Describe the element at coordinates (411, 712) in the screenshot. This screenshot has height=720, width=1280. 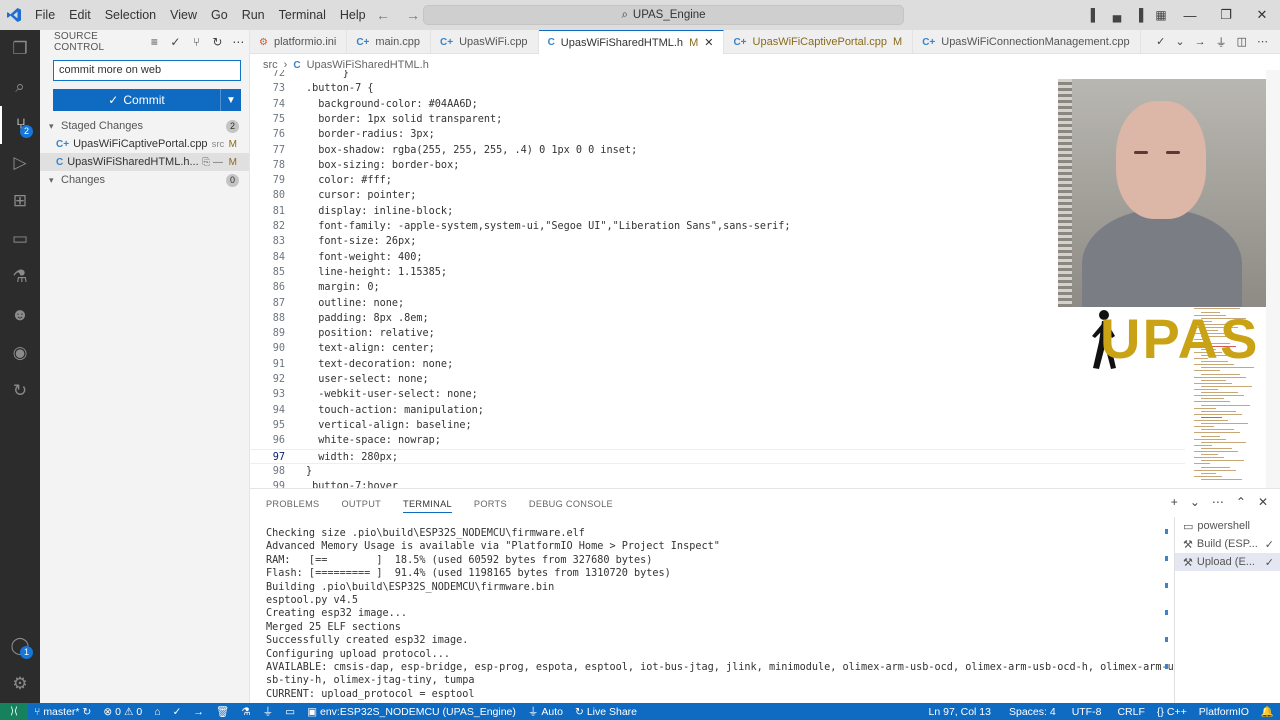
I see `project-env-indicator: ▣ env:ESP32S_NODEMCU (UPAS_Engine)` at that location.